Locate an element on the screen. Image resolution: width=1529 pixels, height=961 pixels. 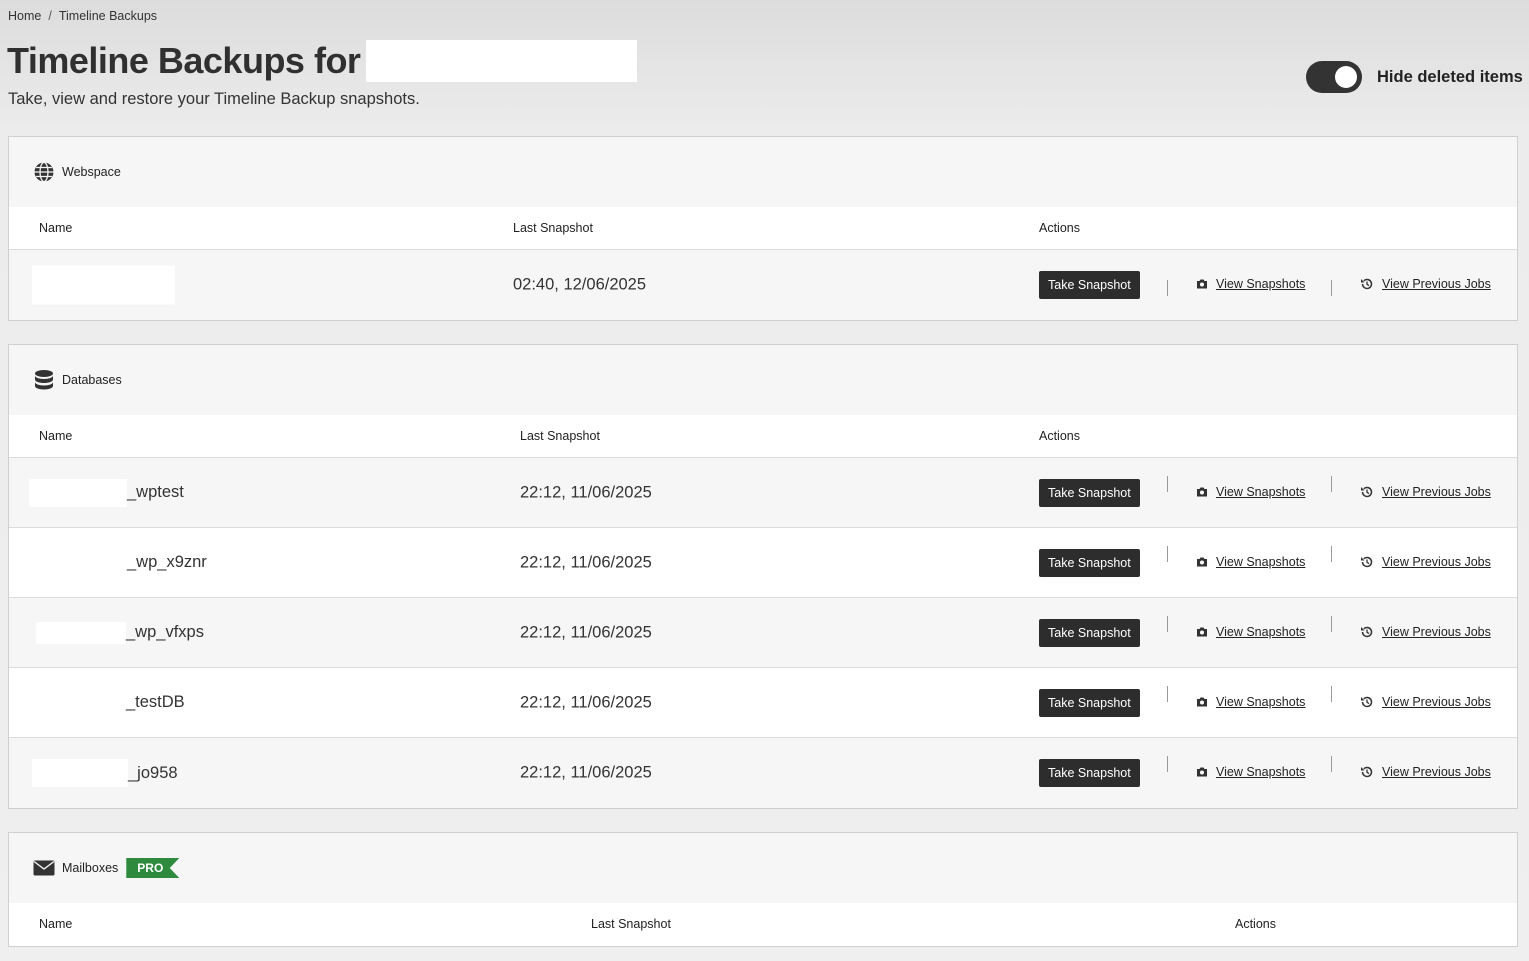
redacted-name is located at coordinates (103, 285).